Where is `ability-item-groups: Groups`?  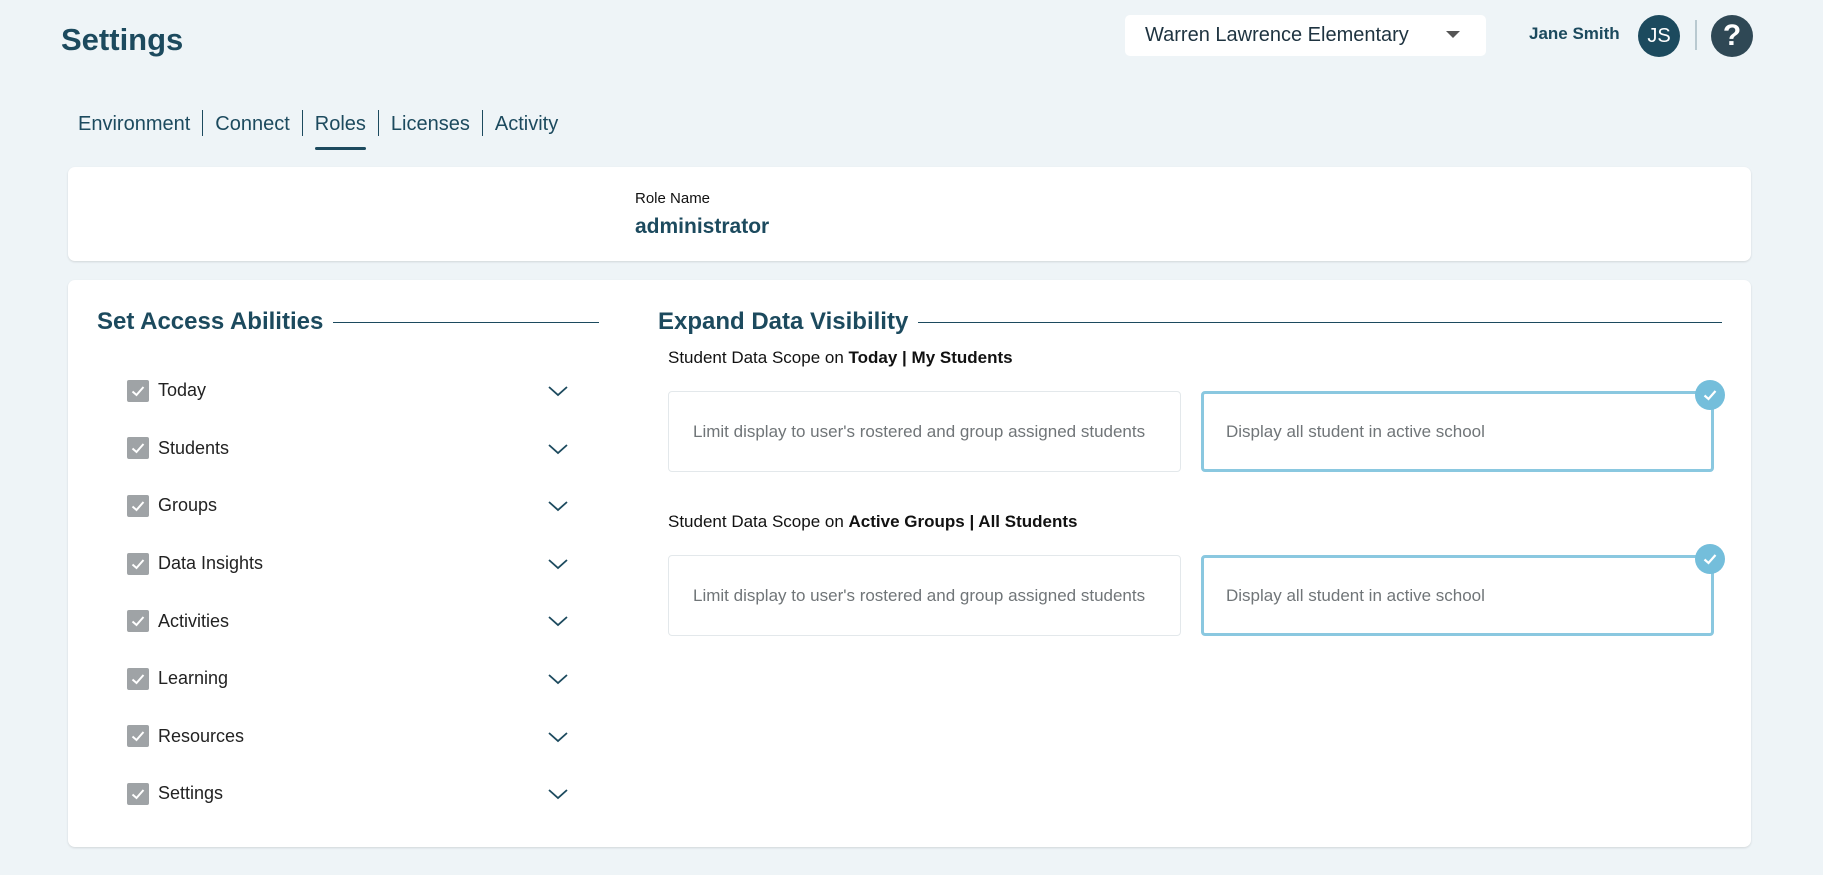 ability-item-groups: Groups is located at coordinates (348, 506).